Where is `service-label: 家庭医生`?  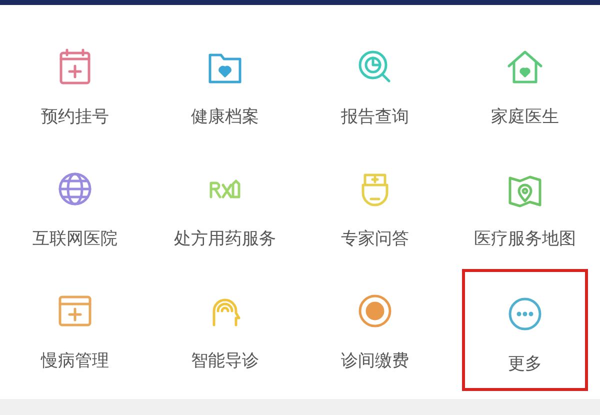 service-label: 家庭医生 is located at coordinates (525, 117).